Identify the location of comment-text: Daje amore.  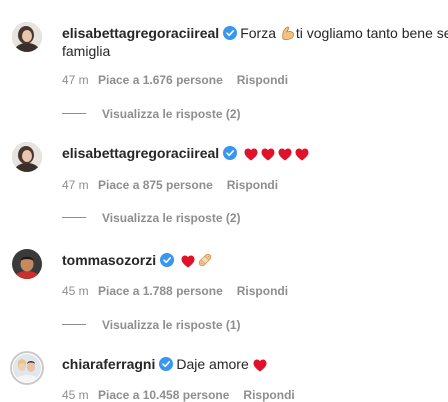
(212, 364).